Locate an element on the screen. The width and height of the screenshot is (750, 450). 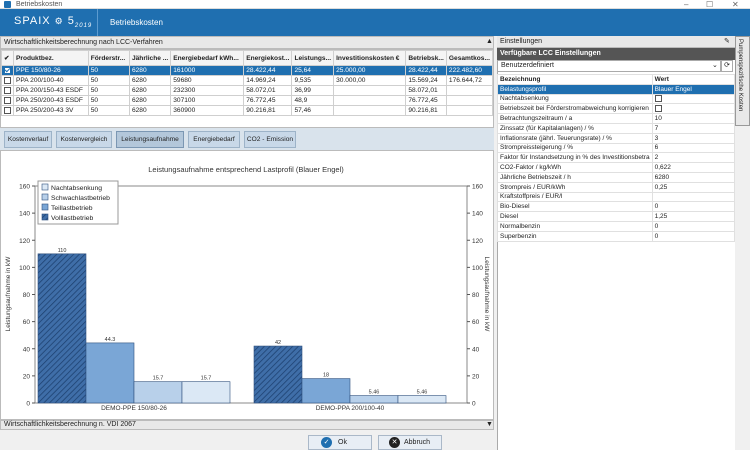
setting-value: 0,622 is located at coordinates (693, 167).